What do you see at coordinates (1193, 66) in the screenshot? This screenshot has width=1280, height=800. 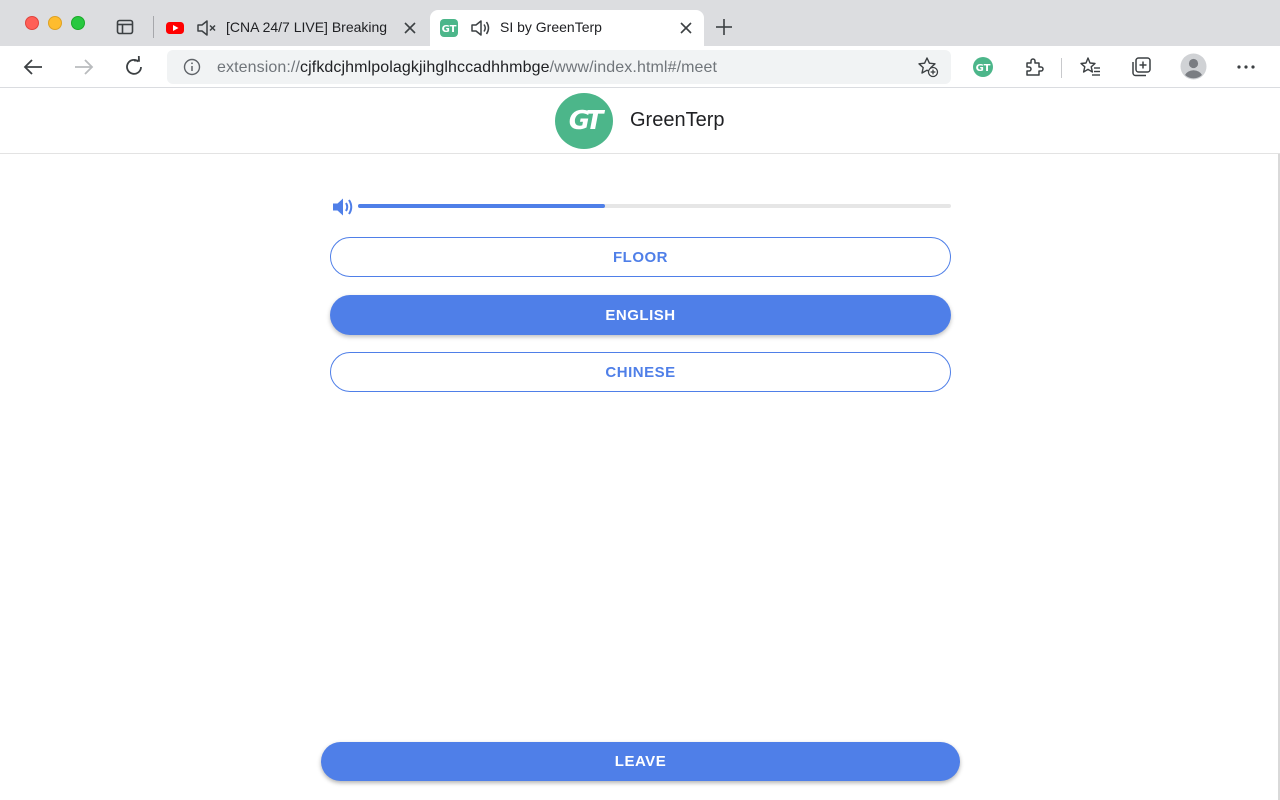 I see `profile-icon` at bounding box center [1193, 66].